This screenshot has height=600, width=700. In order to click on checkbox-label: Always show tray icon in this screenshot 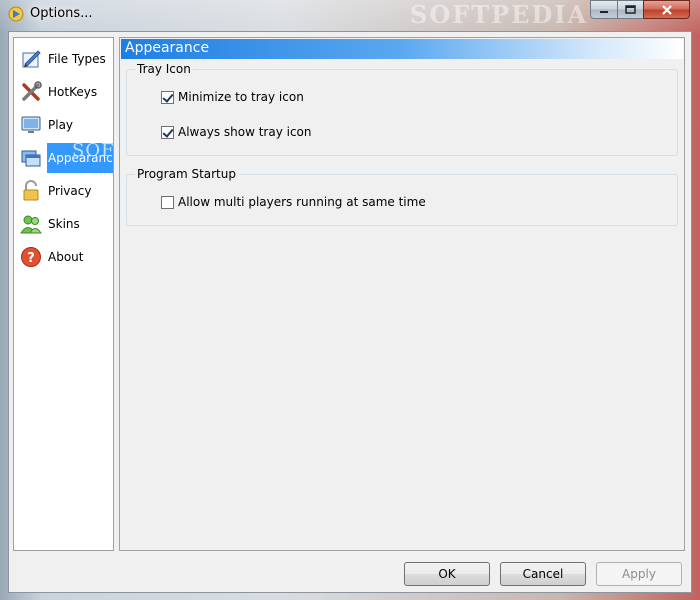, I will do `click(245, 132)`.